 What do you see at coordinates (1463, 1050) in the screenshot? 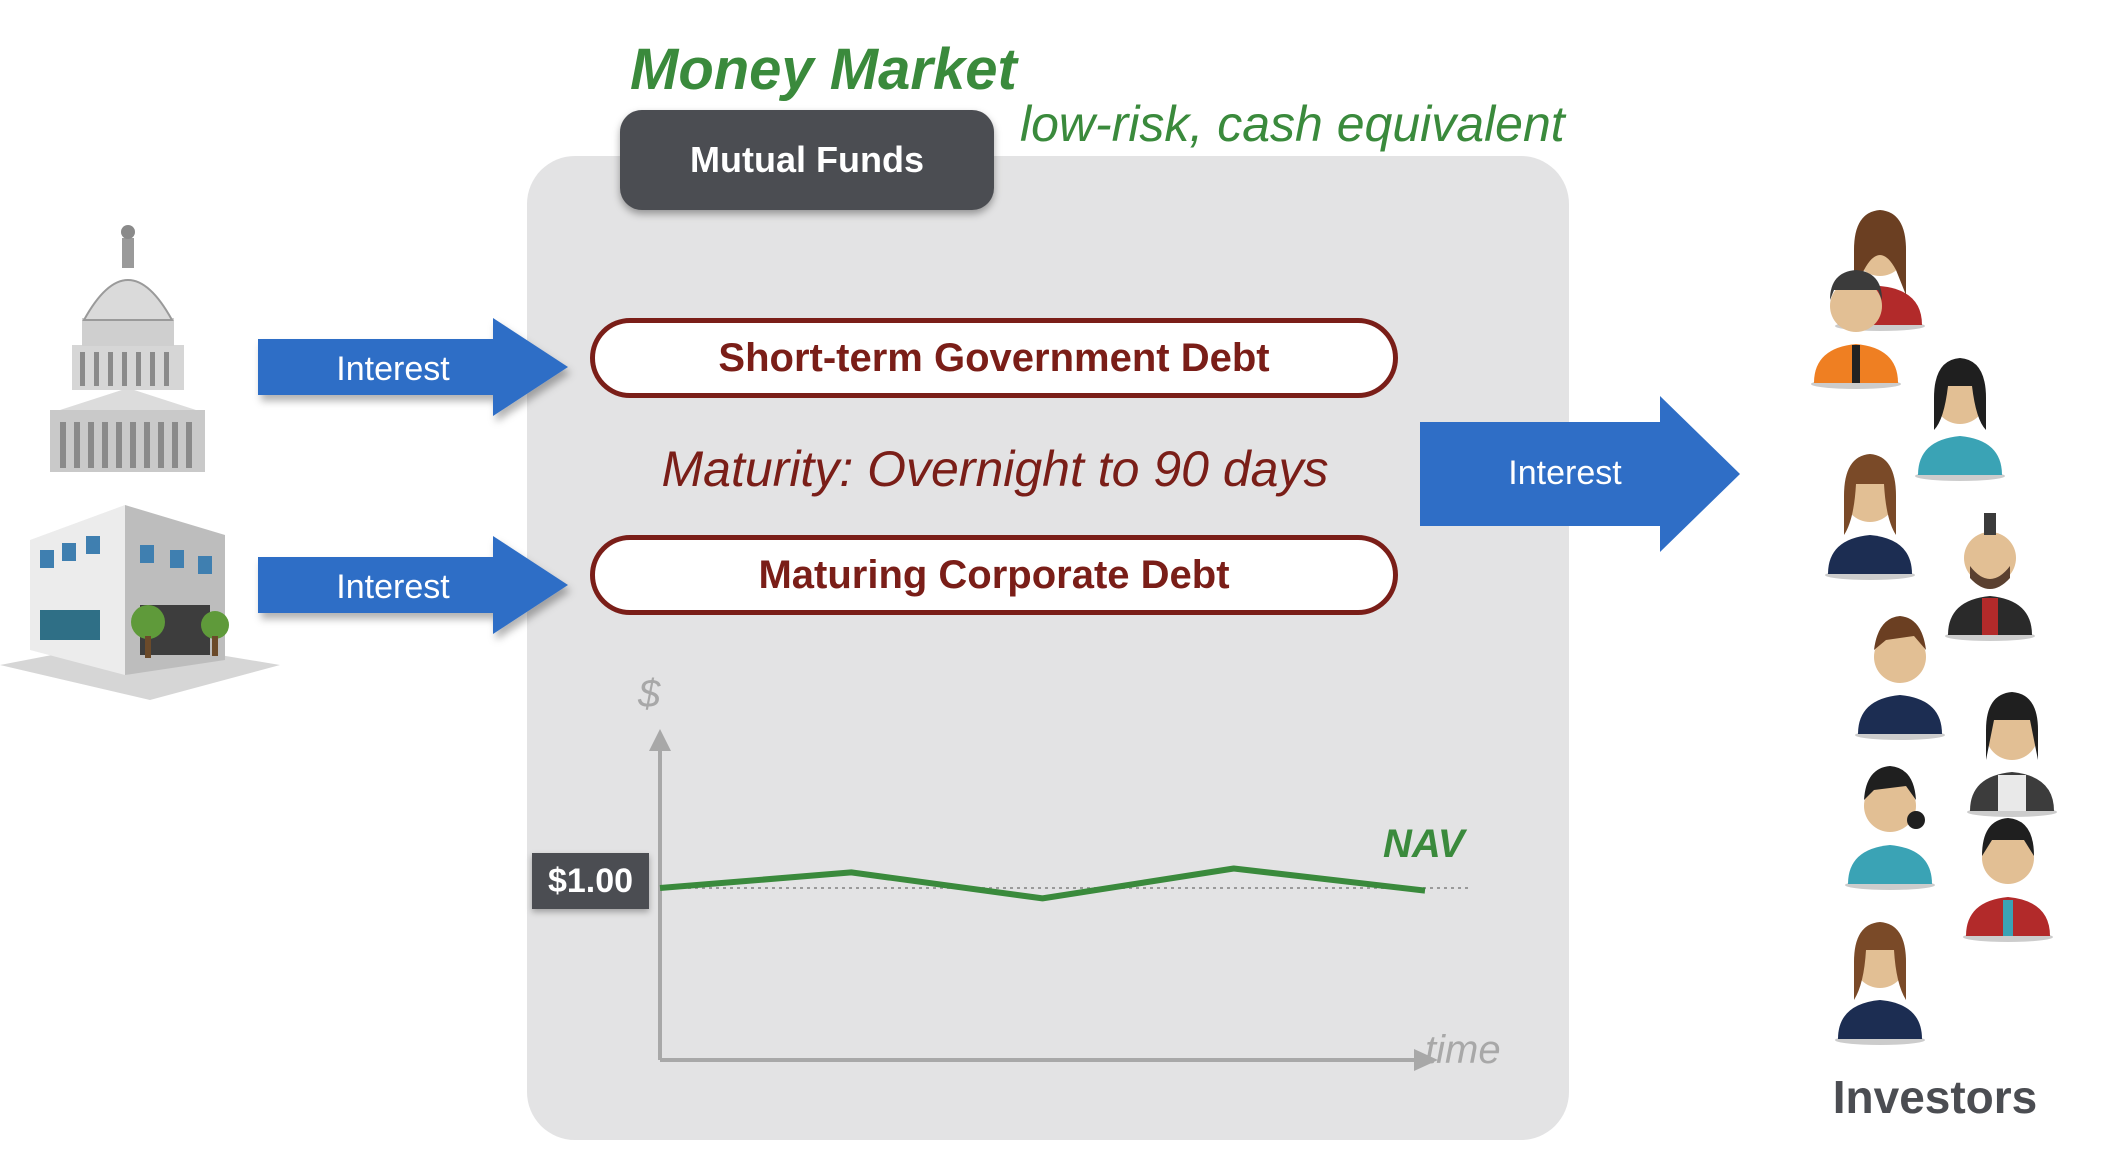
I see `chart-x-axis-label: time` at bounding box center [1463, 1050].